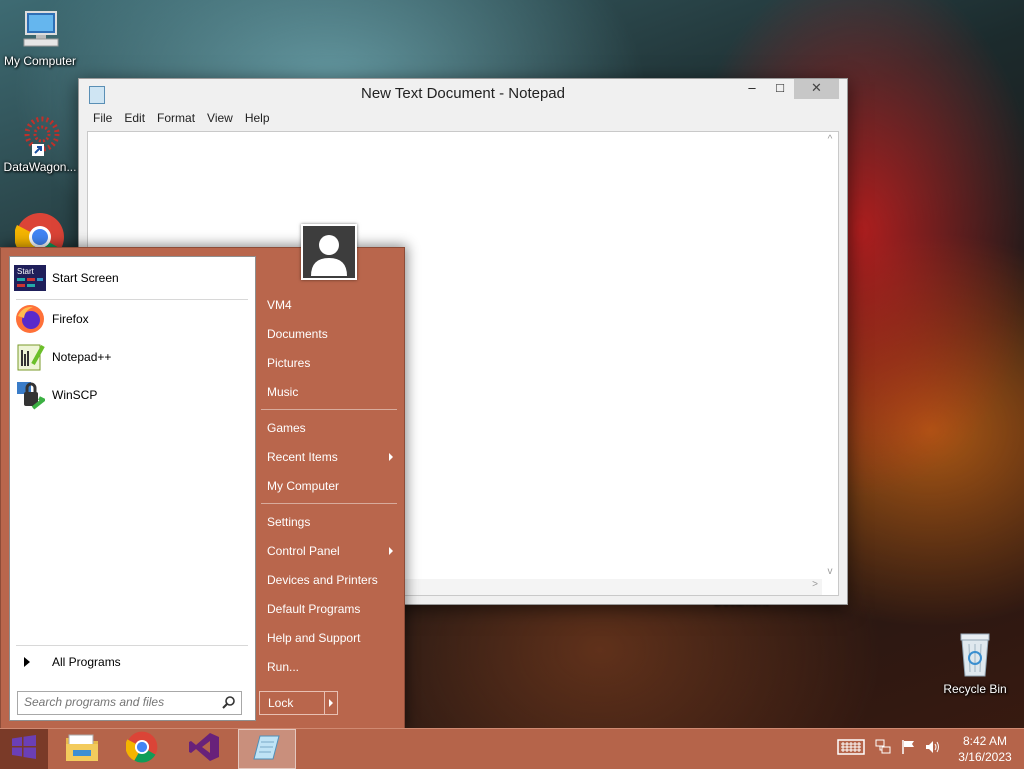 The width and height of the screenshot is (1024, 769). What do you see at coordinates (512, 748) in the screenshot?
I see `taskbar: 8:42 AM 3/16/2023` at bounding box center [512, 748].